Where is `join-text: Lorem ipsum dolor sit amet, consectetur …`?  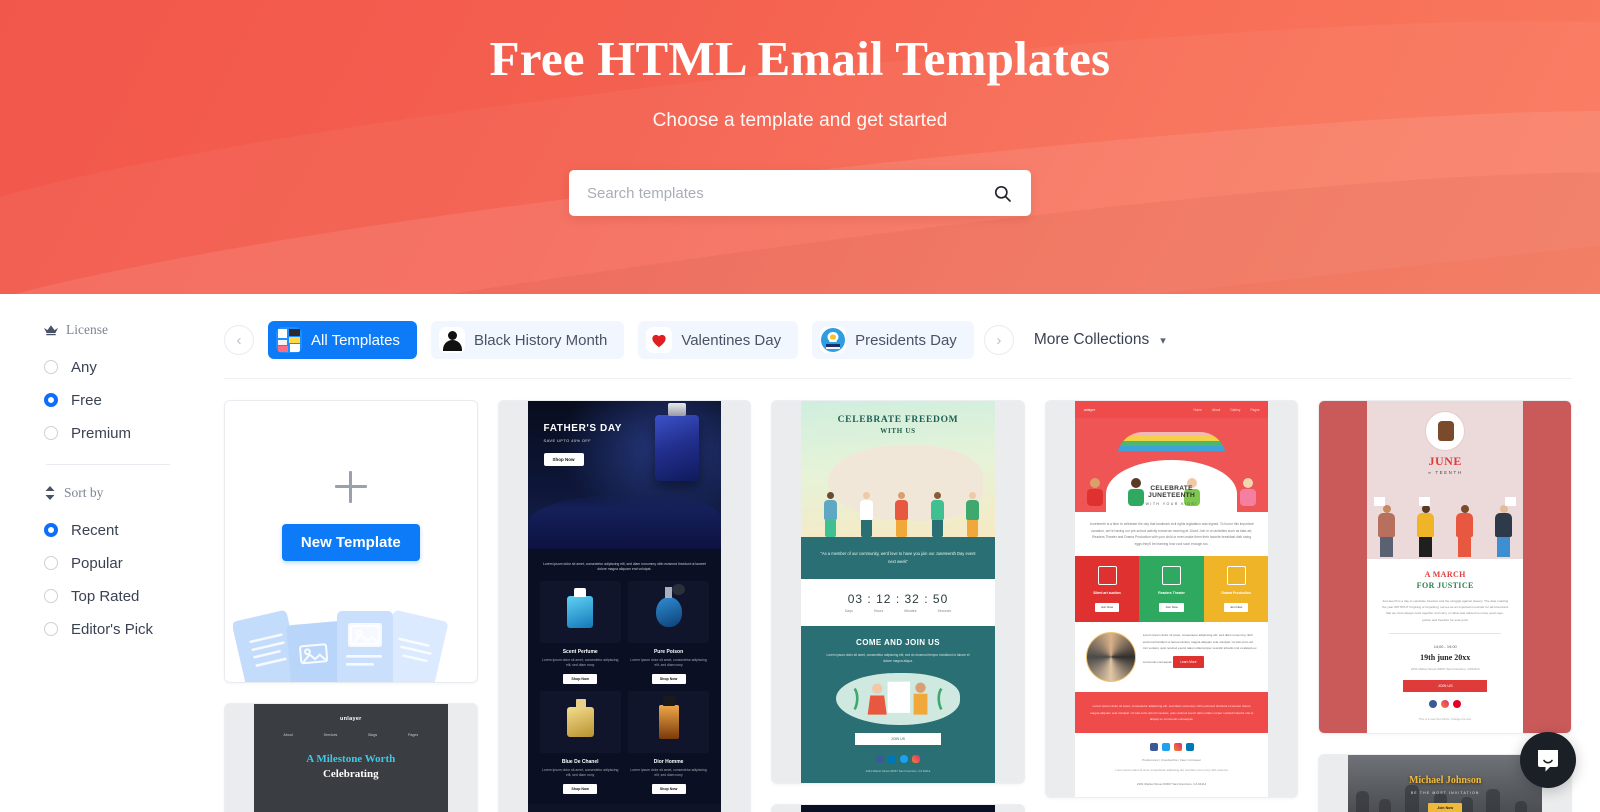
join-text: Lorem ipsum dolor sit amet, consectetur … is located at coordinates (898, 658).